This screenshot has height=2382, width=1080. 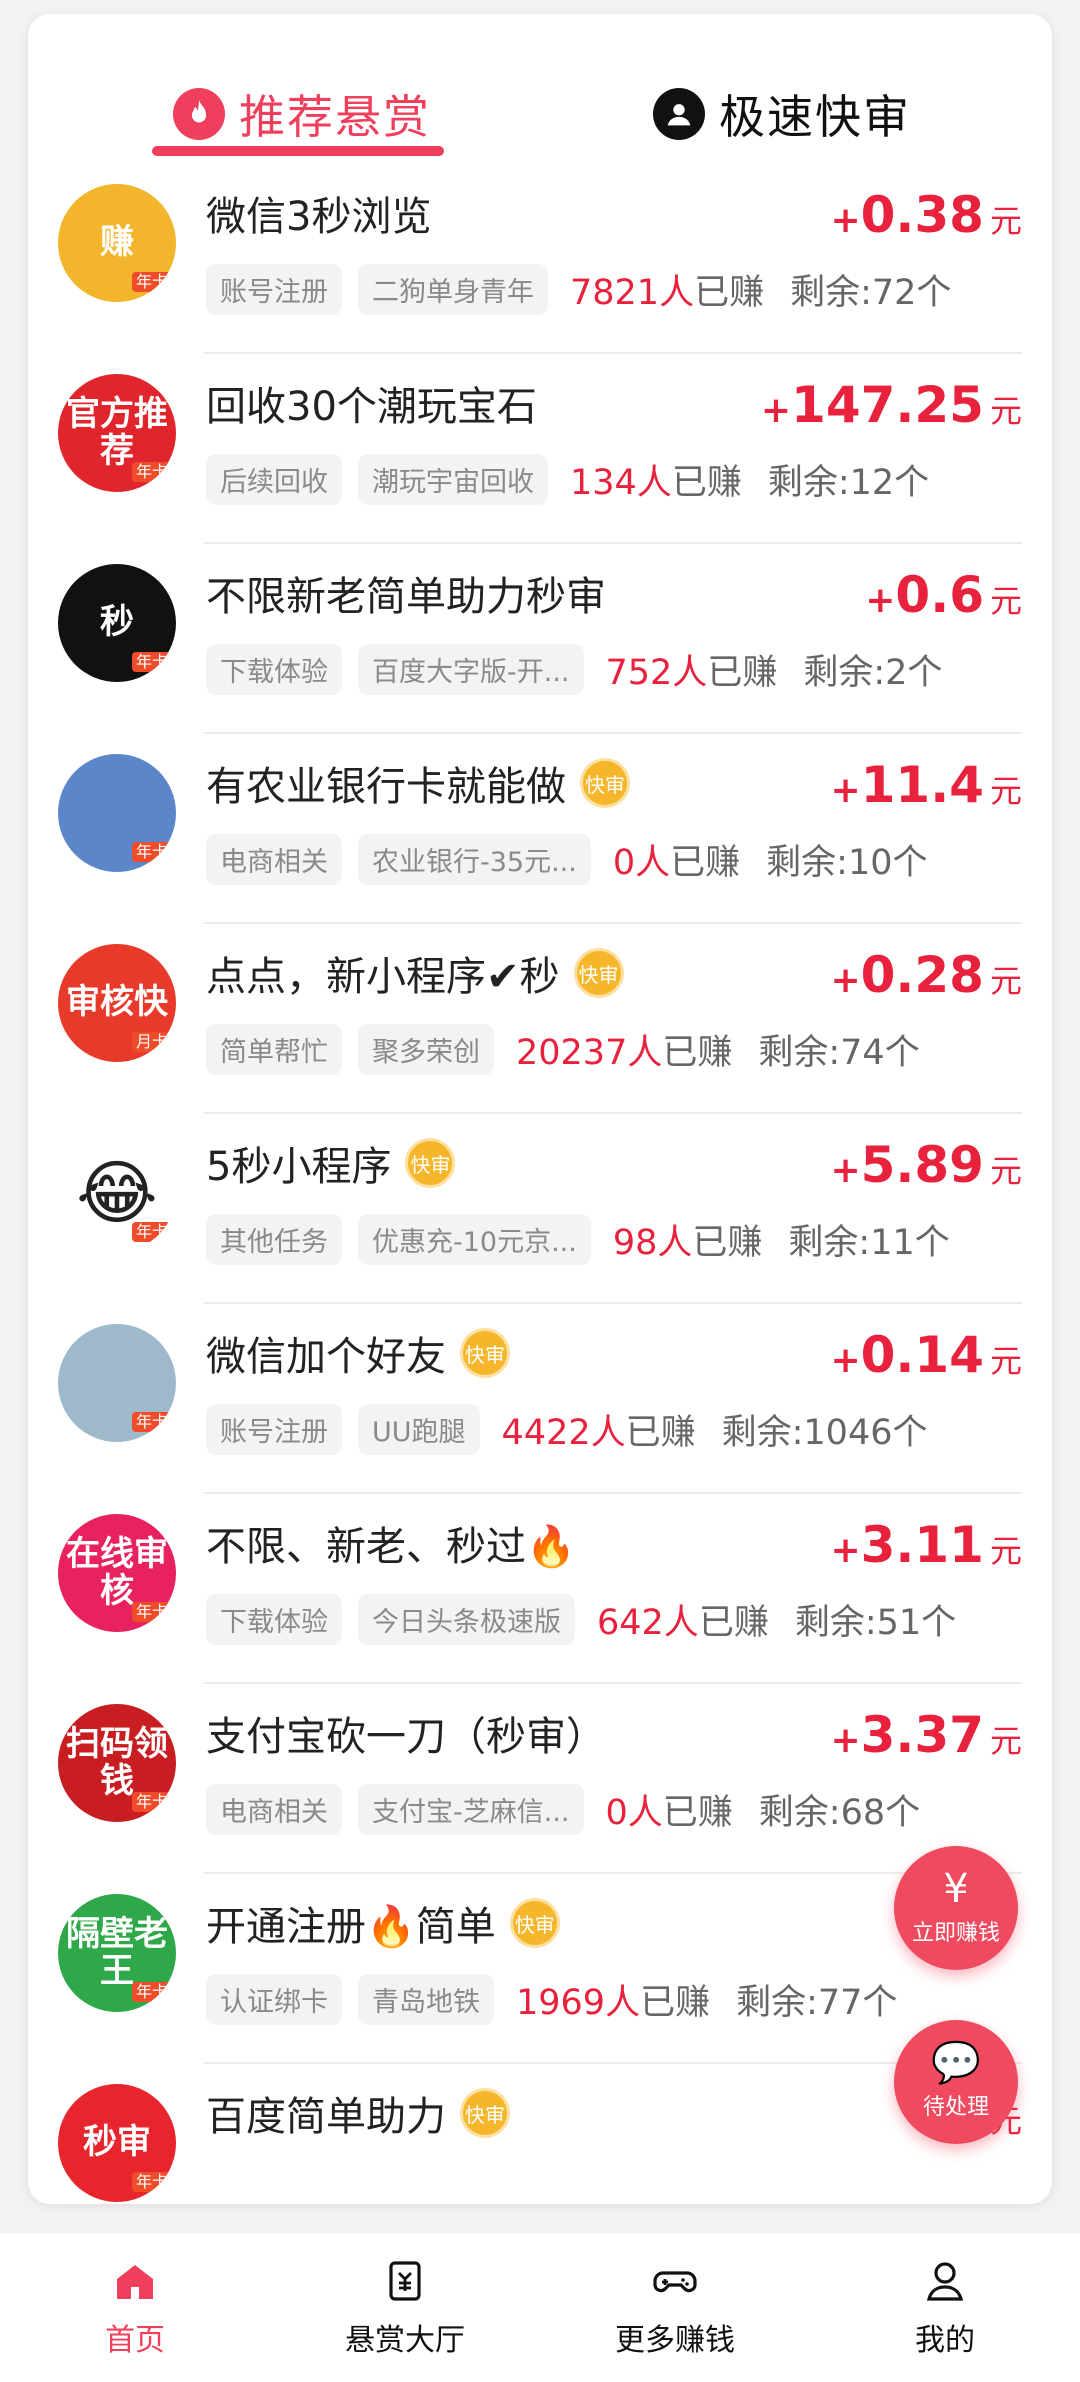 I want to click on nav-home: 首页, so click(x=135, y=2307).